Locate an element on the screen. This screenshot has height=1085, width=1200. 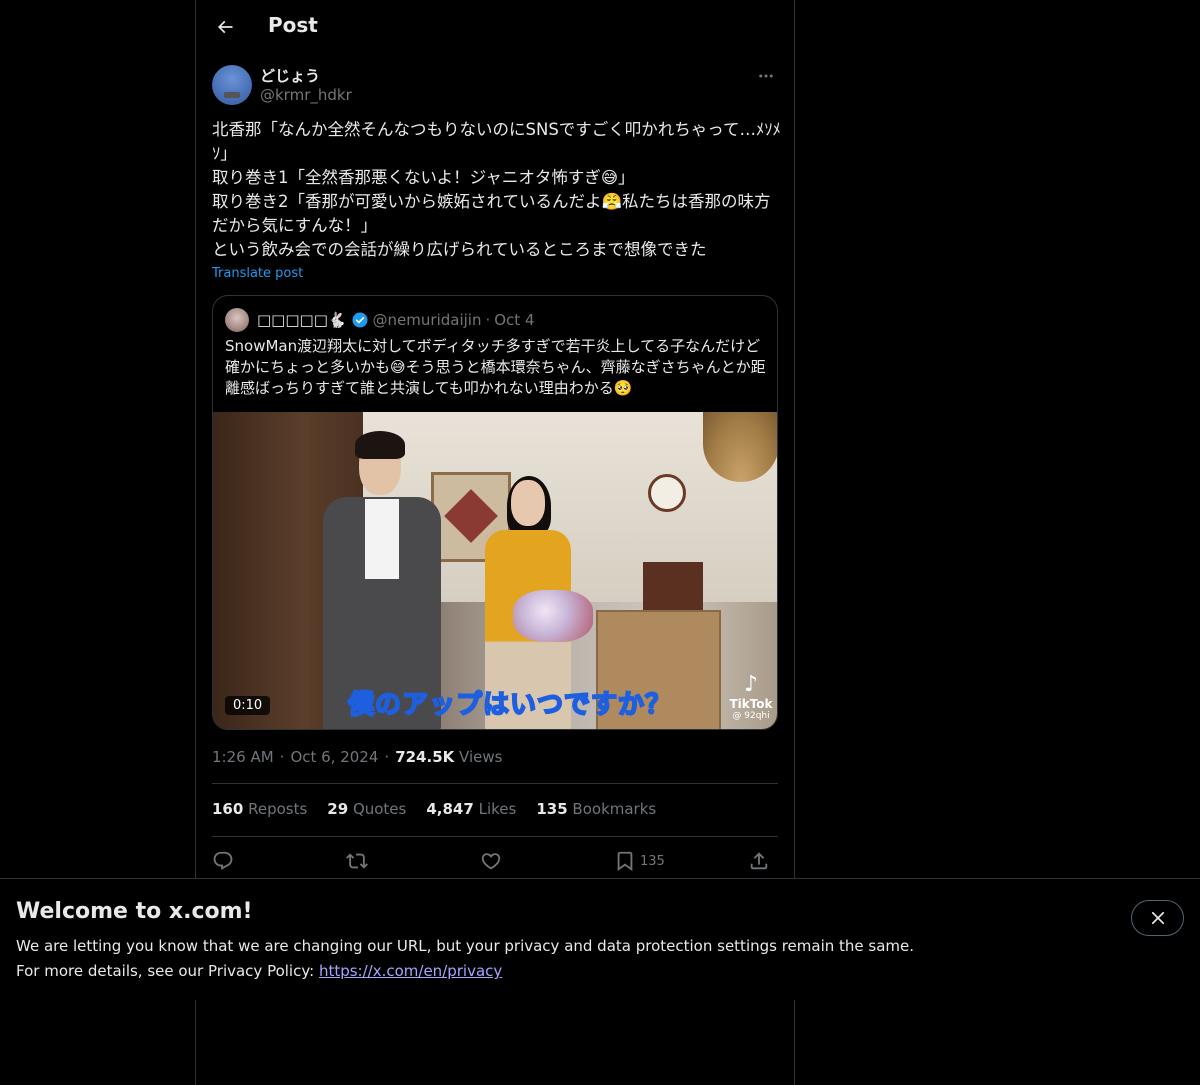
more-button is located at coordinates (766, 76).